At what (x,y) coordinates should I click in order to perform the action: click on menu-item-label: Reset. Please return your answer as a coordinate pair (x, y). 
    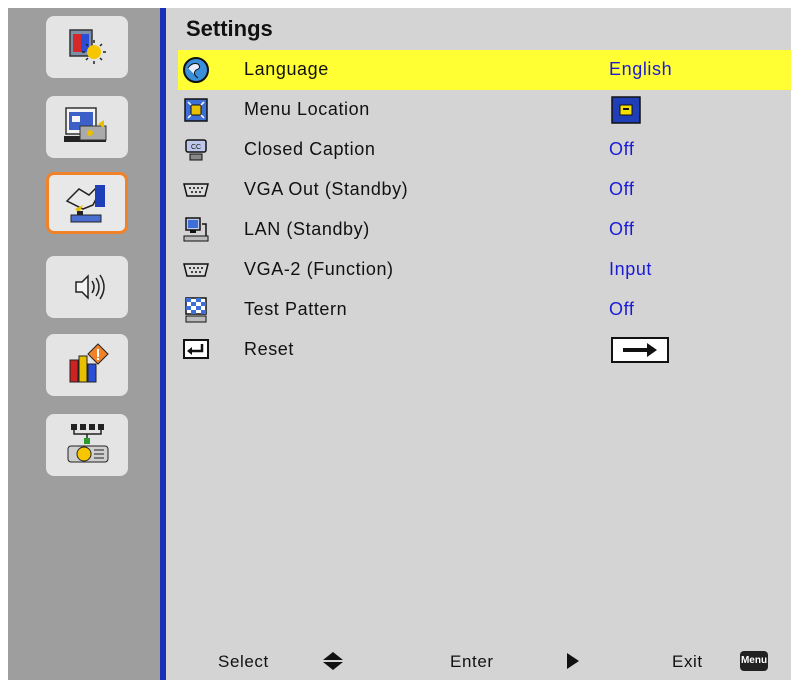
    Looking at the image, I should click on (269, 349).